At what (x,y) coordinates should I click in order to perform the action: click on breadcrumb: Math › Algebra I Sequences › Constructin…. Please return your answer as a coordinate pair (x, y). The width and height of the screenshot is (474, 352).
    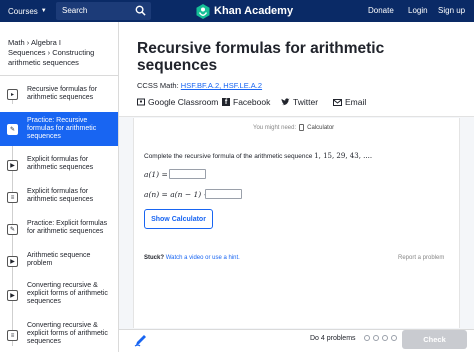
    Looking at the image, I should click on (61, 53).